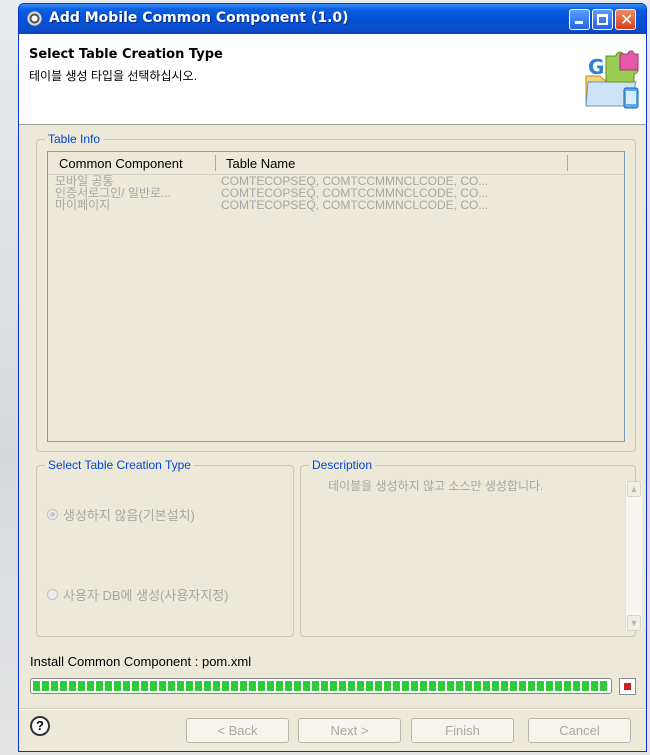 This screenshot has height=755, width=650. What do you see at coordinates (579, 730) in the screenshot?
I see `cancel-button: Cancel` at bounding box center [579, 730].